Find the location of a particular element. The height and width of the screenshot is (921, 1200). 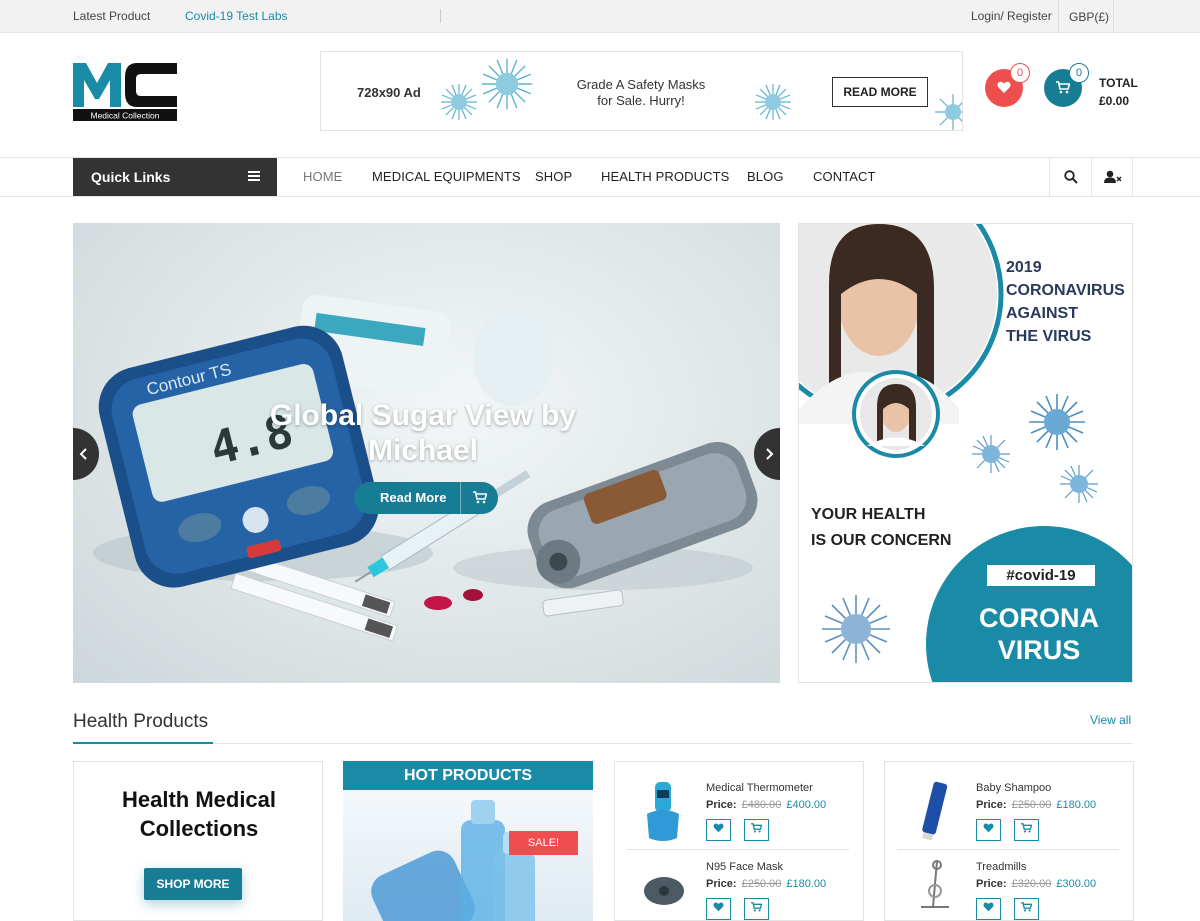

old-price: £320.00 is located at coordinates (1031, 884).